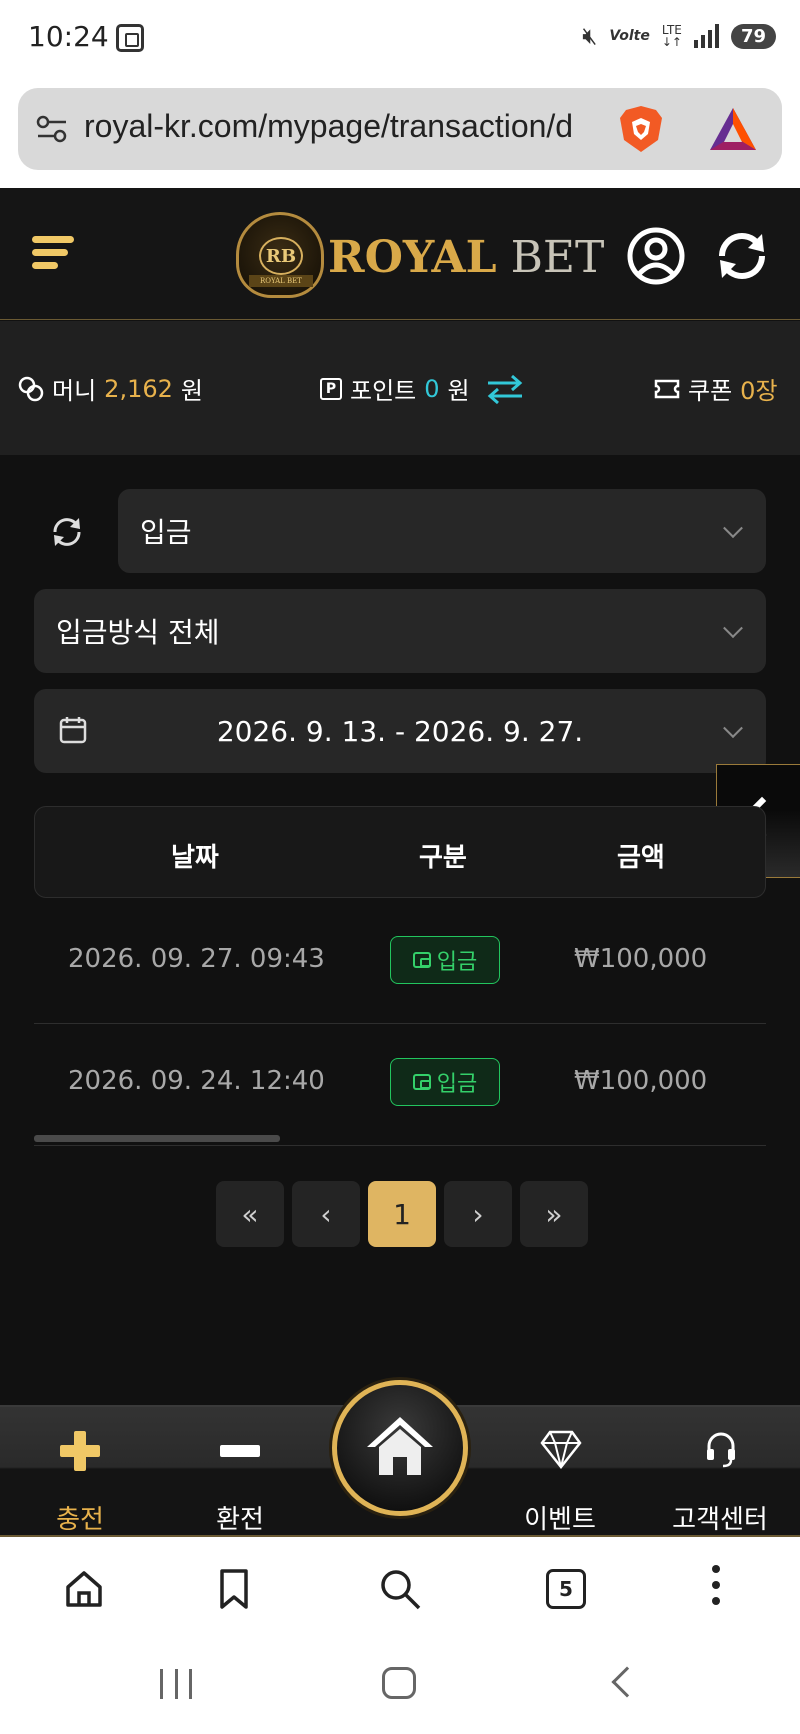  I want to click on system-navigation-bar, so click(400, 1685).